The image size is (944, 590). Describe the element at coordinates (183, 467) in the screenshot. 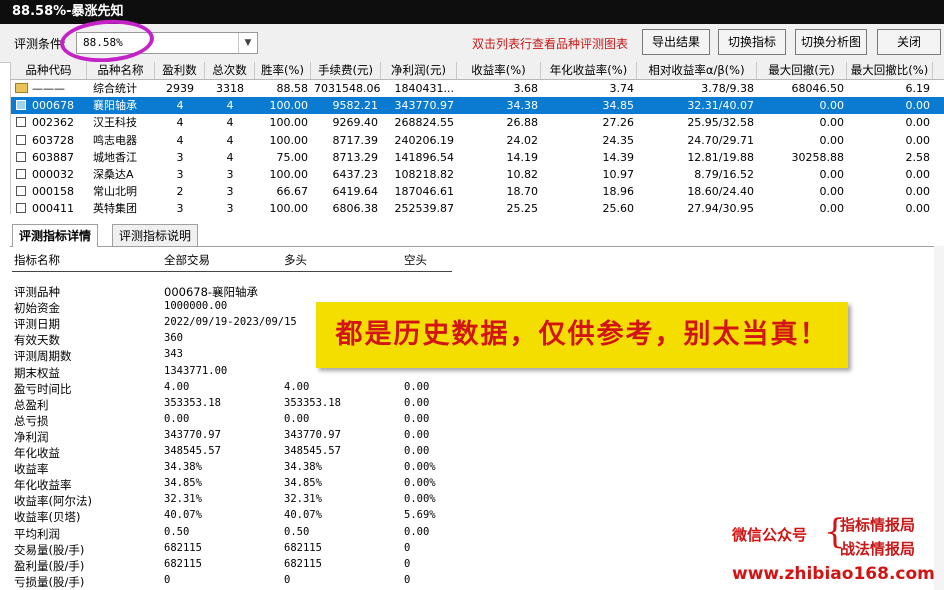

I see `detail-cell-all: 34.38%` at that location.